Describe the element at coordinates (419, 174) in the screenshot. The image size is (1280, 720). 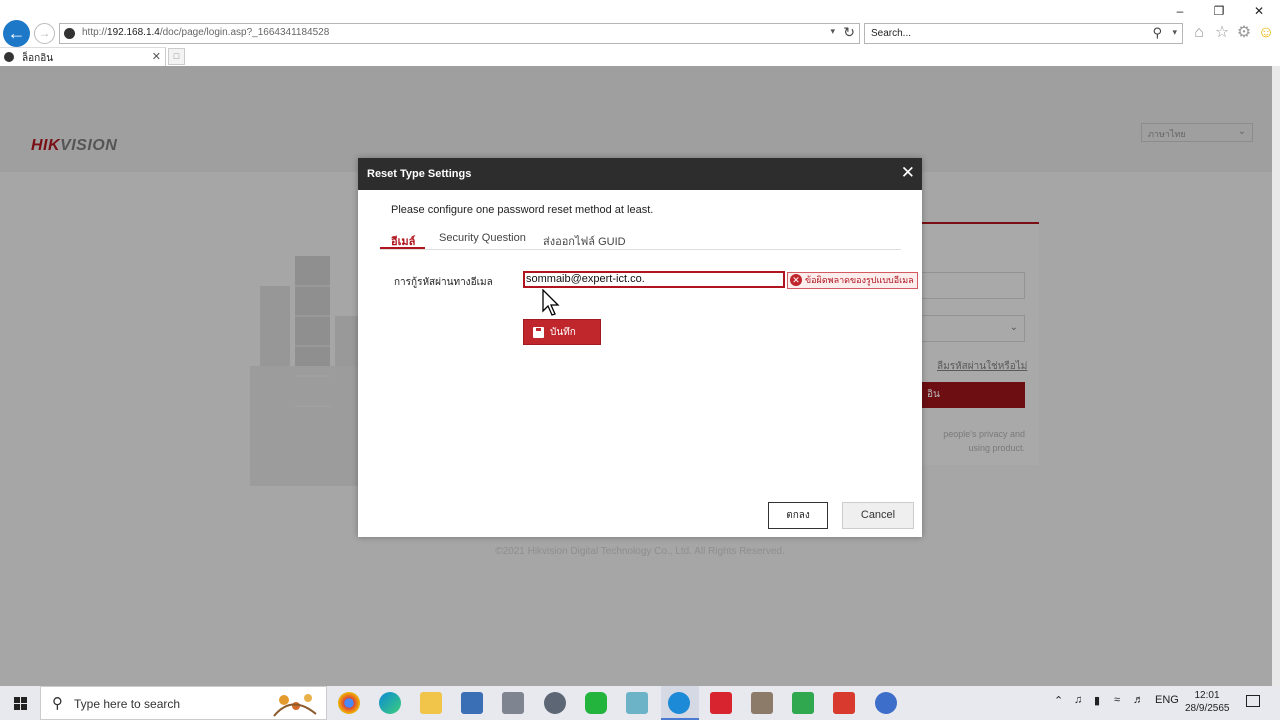
I see `dialog-title: Reset Type Settings` at that location.